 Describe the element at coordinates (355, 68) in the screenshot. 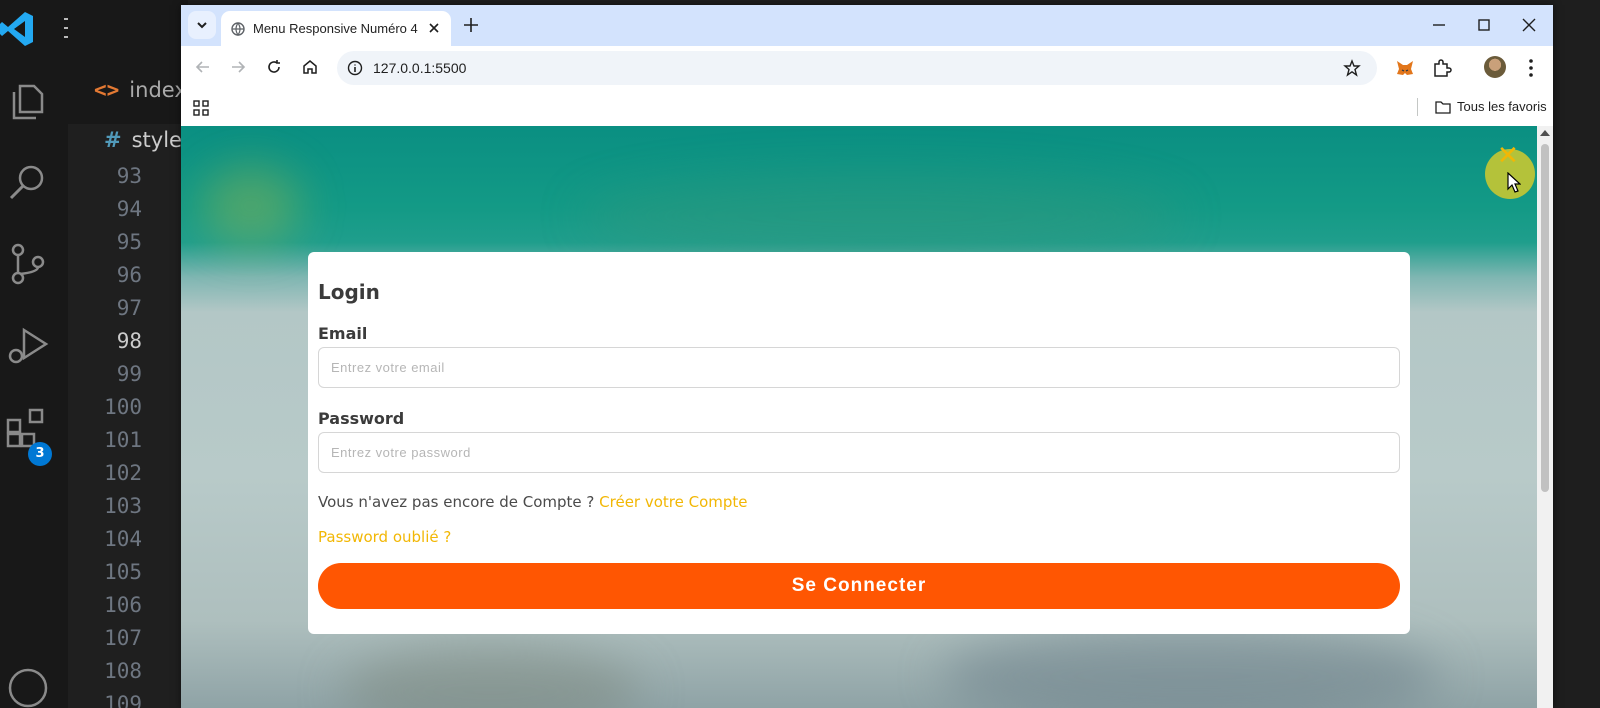

I see `site-info-icon` at that location.